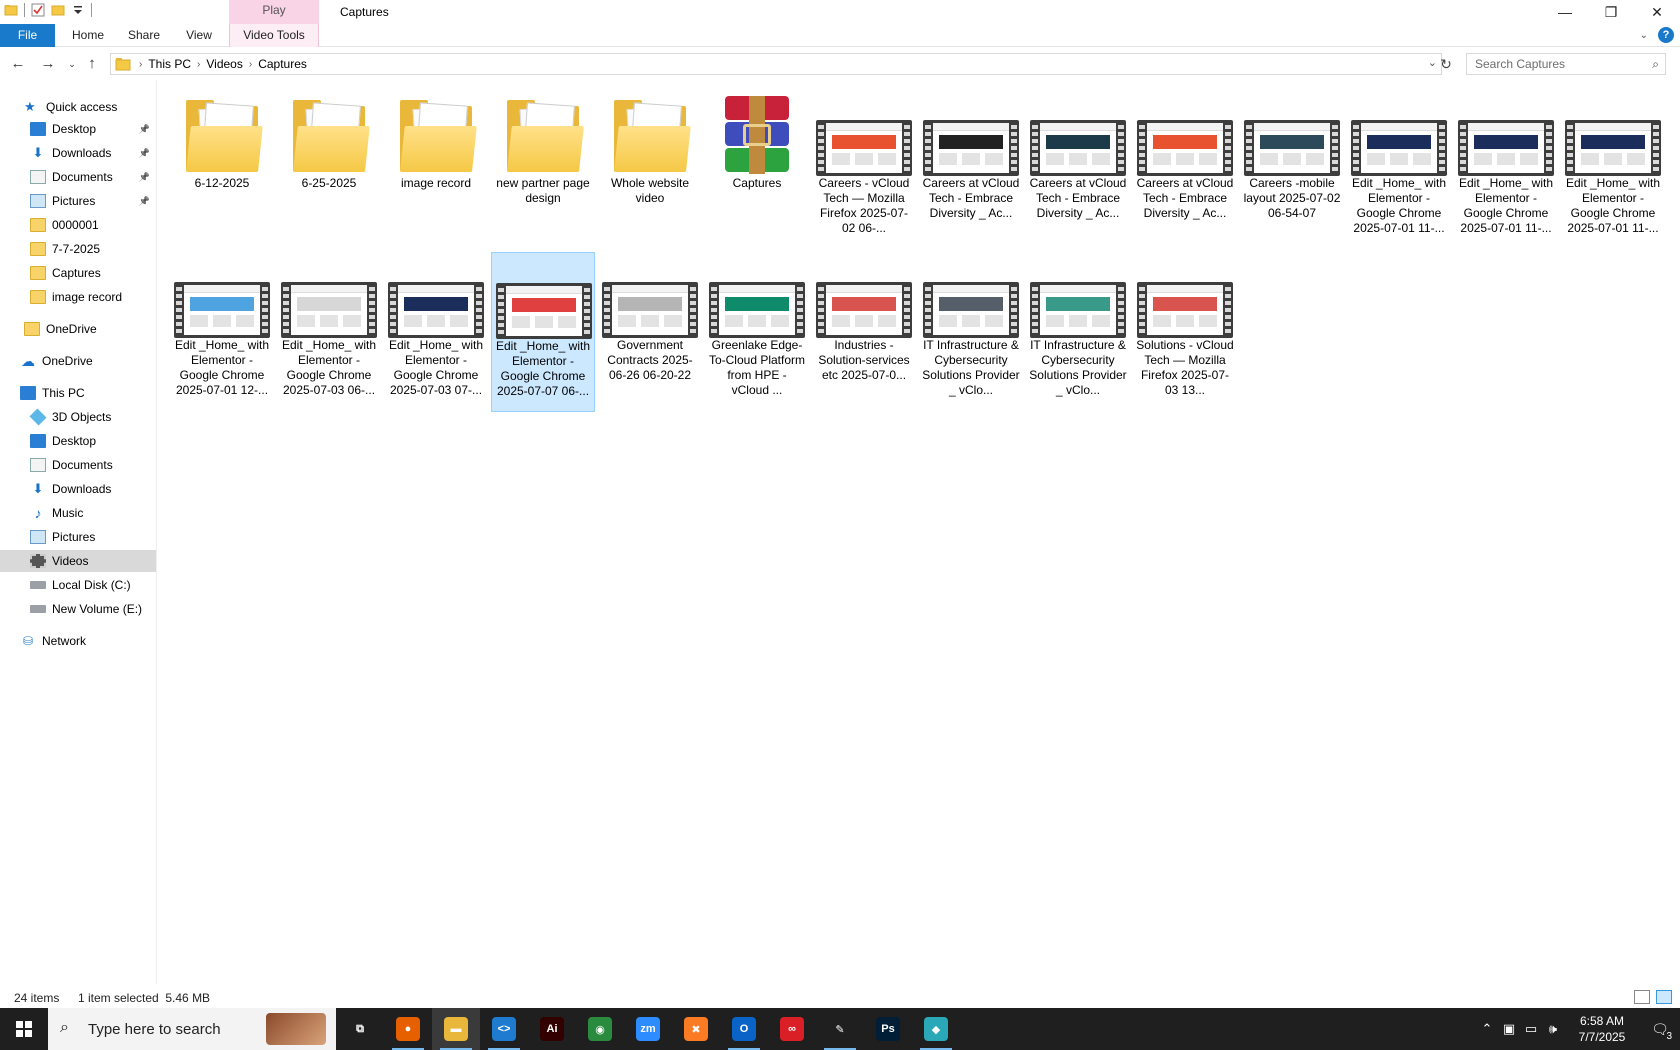  Describe the element at coordinates (504, 1029) in the screenshot. I see `taskbar-vscode-button: <>` at that location.